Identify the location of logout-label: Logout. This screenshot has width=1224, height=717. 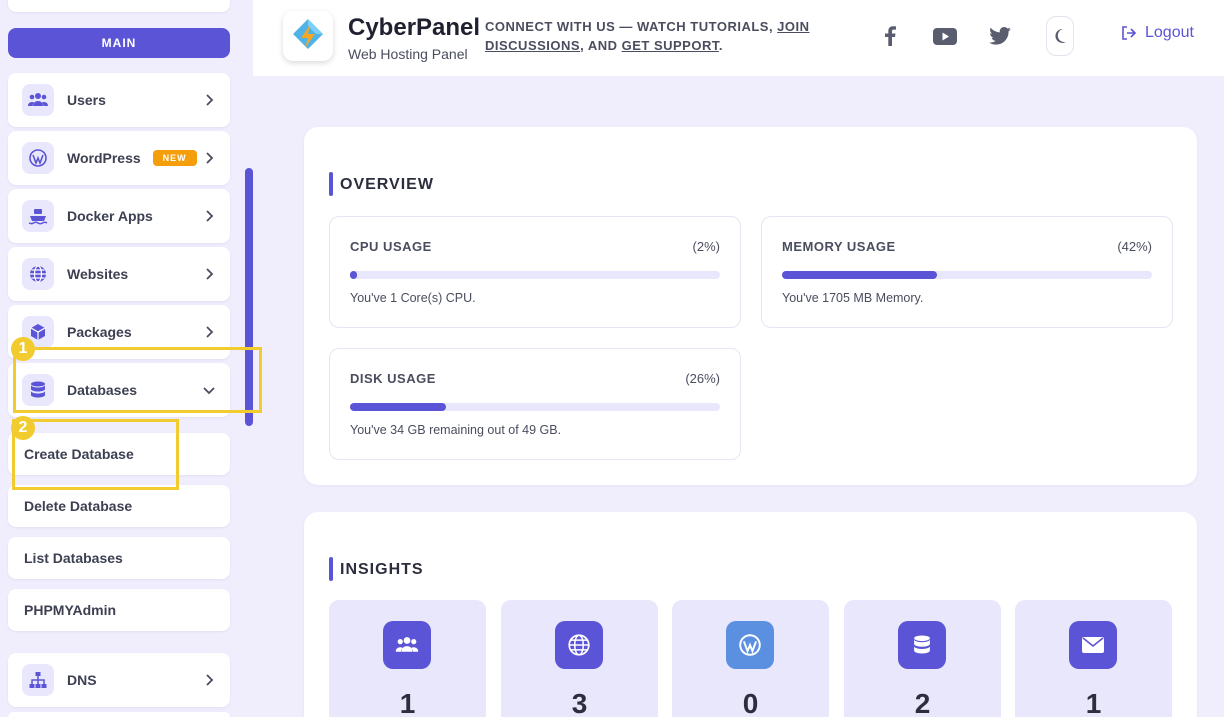
(1169, 32).